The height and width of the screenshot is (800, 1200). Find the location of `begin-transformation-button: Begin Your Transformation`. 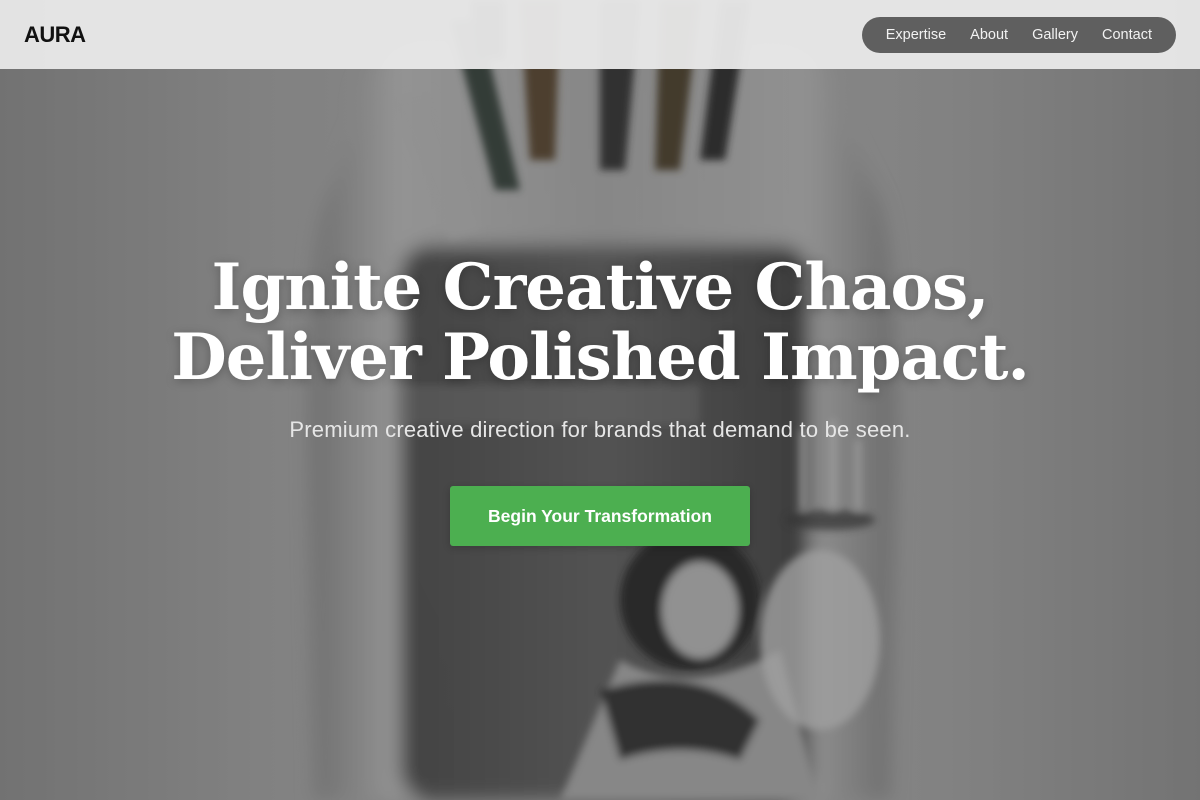

begin-transformation-button: Begin Your Transformation is located at coordinates (600, 516).